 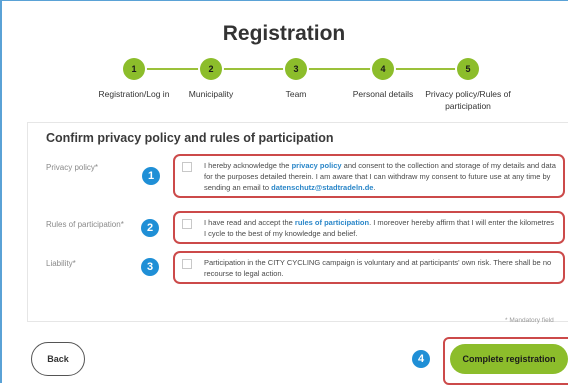 What do you see at coordinates (284, 33) in the screenshot?
I see `page-title: Registration` at bounding box center [284, 33].